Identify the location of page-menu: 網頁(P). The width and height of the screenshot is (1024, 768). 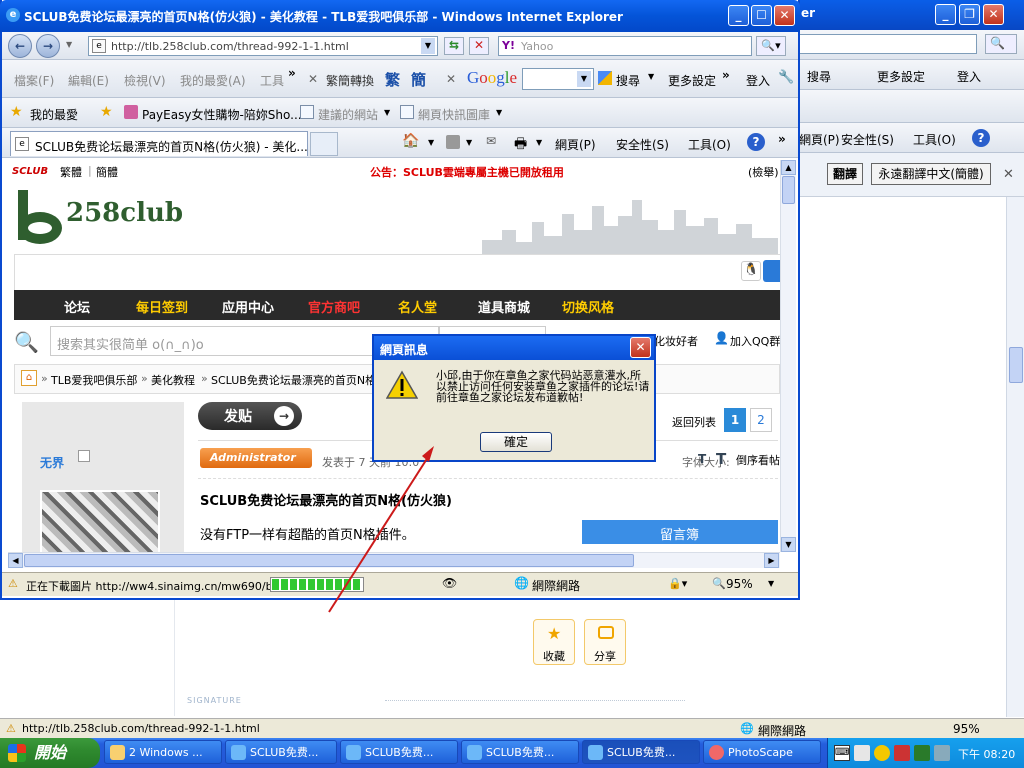
(575, 144).